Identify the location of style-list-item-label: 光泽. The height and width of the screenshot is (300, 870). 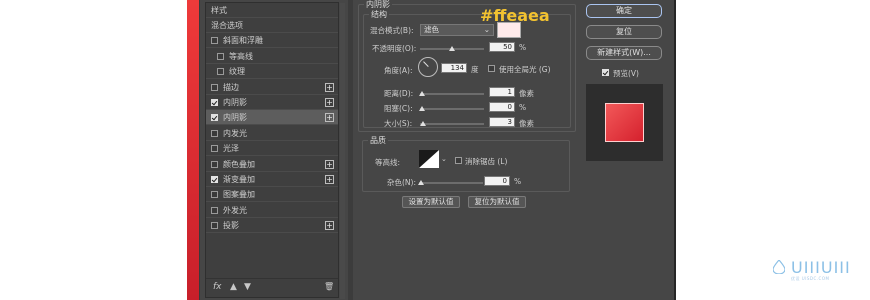
(231, 149).